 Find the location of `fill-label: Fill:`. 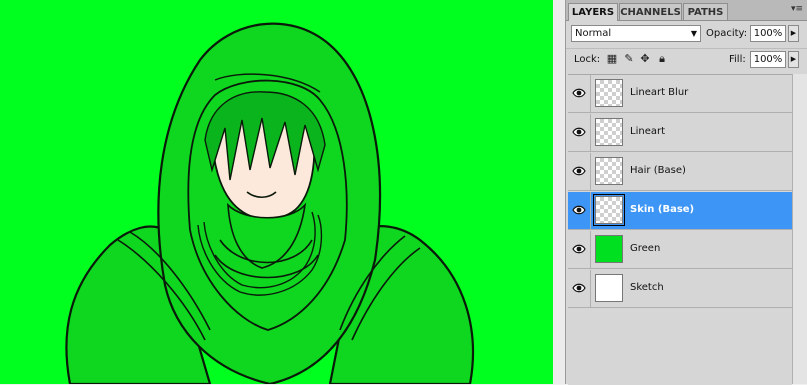

fill-label: Fill: is located at coordinates (737, 59).